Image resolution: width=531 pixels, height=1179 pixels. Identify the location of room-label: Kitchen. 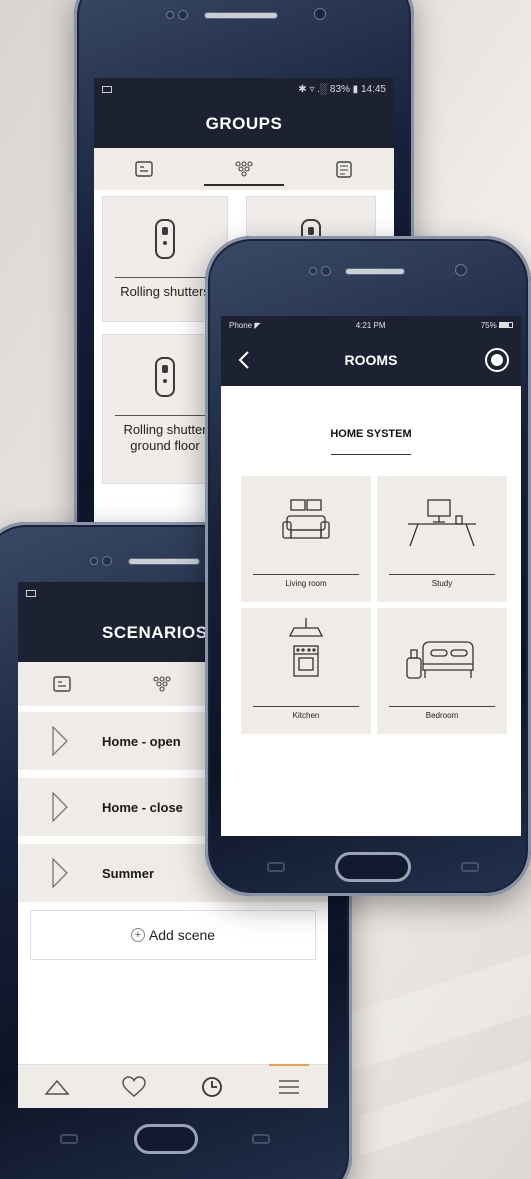
(306, 715).